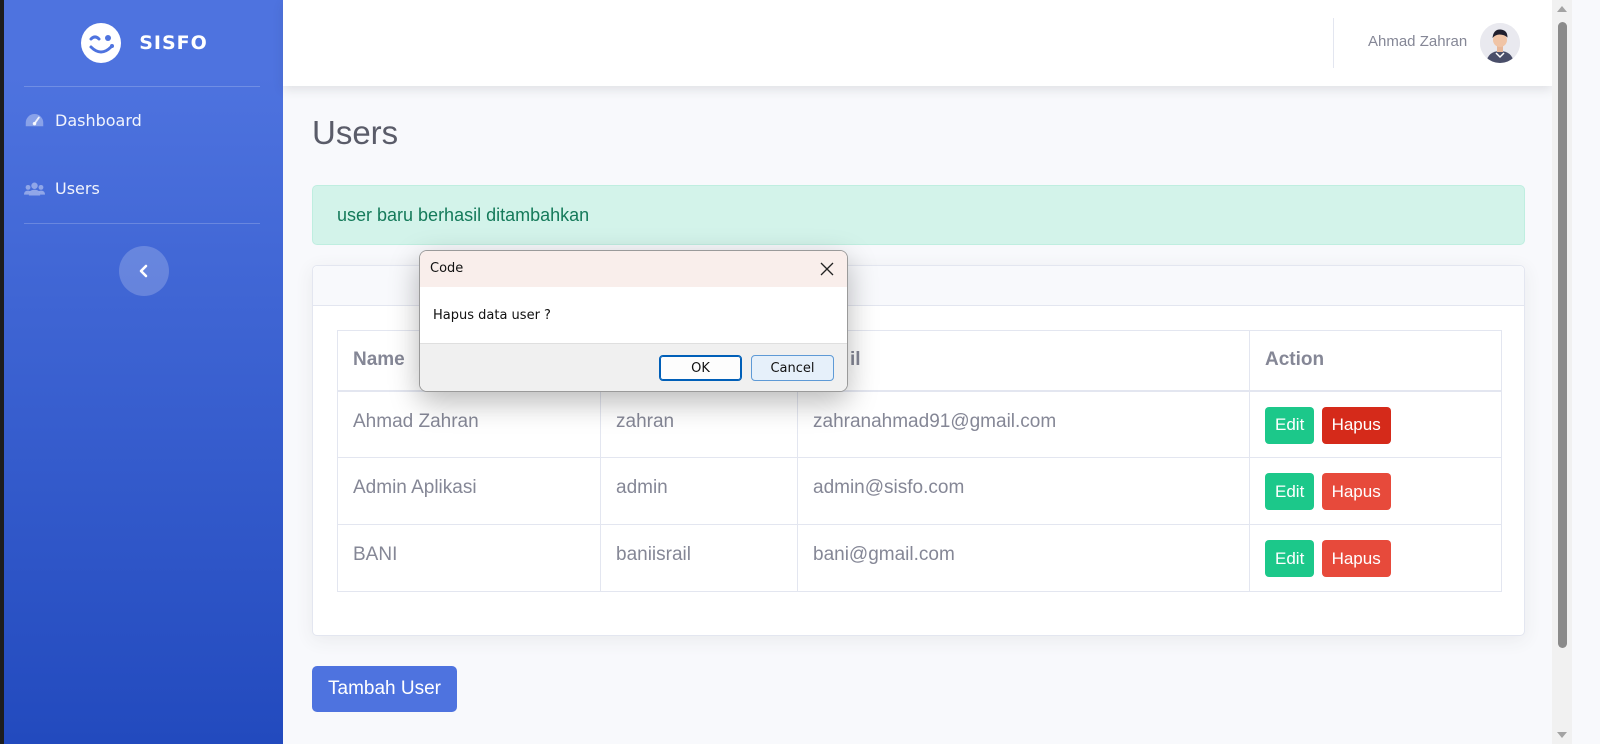 This screenshot has width=1600, height=744. Describe the element at coordinates (384, 689) in the screenshot. I see `add-user-button: Tambah User` at that location.